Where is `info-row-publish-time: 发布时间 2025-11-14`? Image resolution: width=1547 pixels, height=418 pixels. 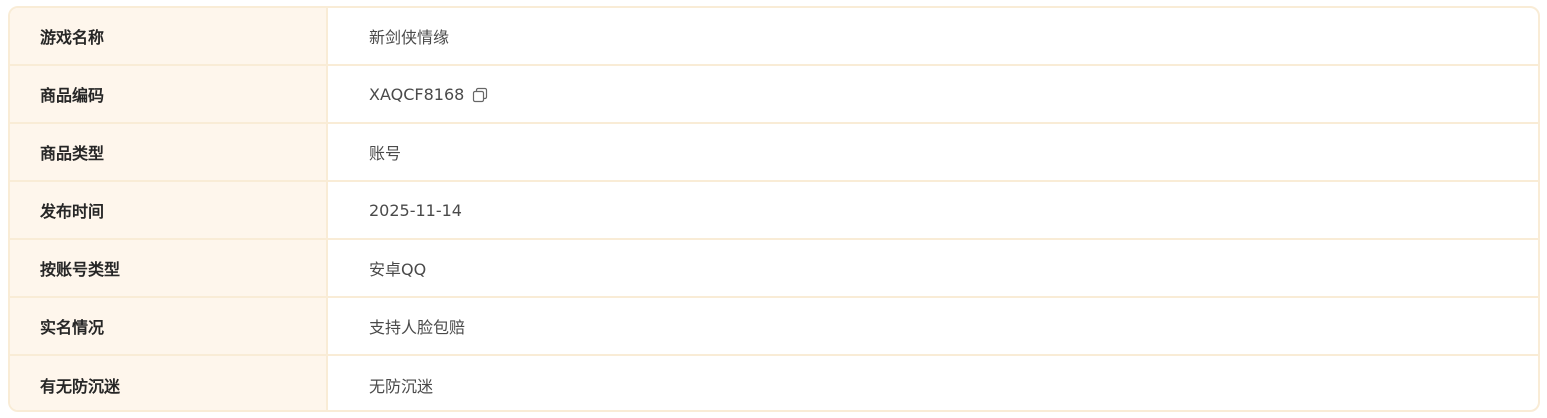 info-row-publish-time: 发布时间 2025-11-14 is located at coordinates (774, 211).